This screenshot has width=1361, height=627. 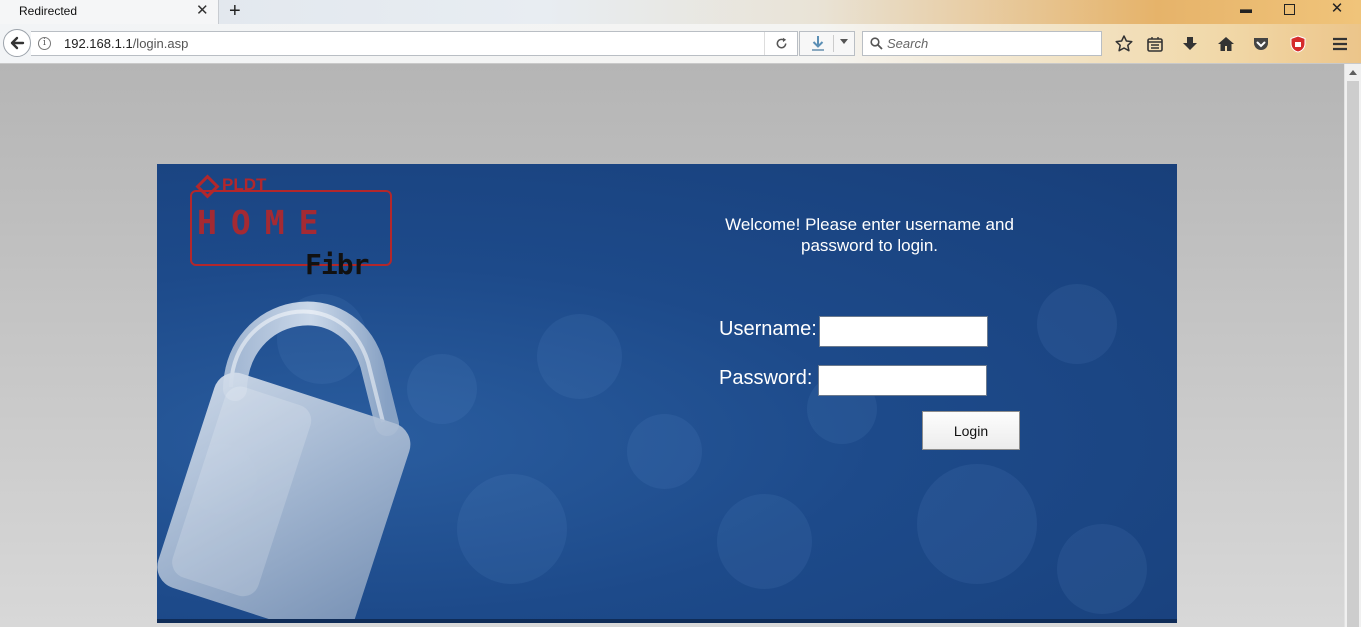 I want to click on download-split-button, so click(x=827, y=43).